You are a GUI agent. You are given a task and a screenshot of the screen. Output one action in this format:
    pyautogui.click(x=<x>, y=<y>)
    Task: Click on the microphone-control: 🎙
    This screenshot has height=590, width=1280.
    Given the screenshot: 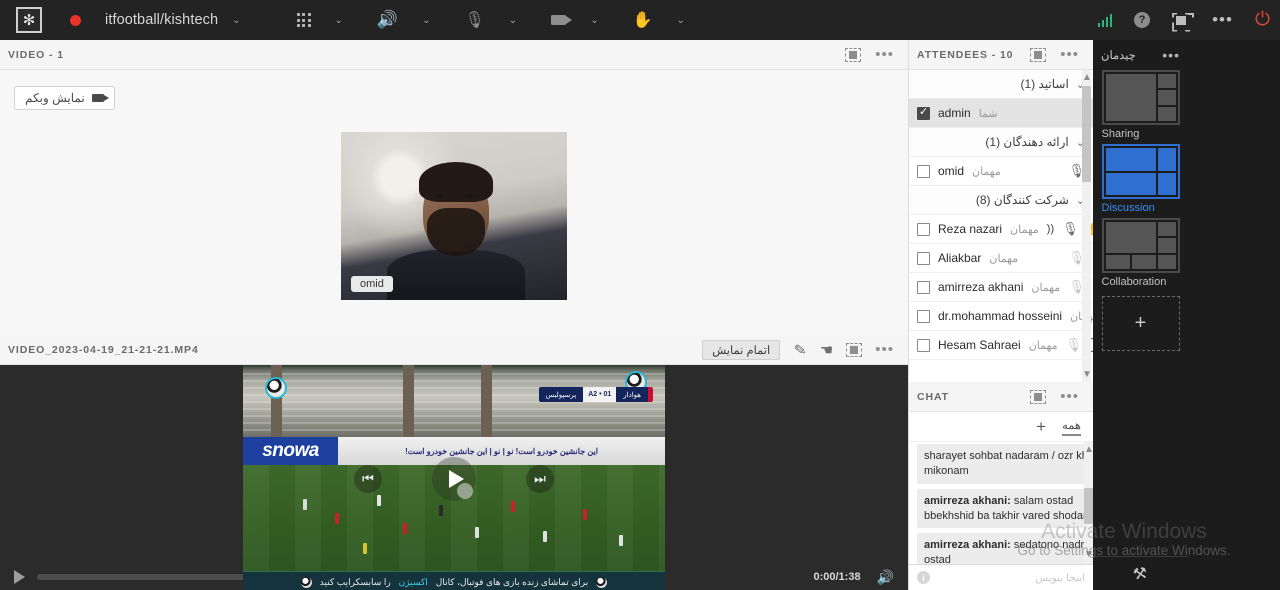 What is the action you would take?
    pyautogui.click(x=474, y=20)
    